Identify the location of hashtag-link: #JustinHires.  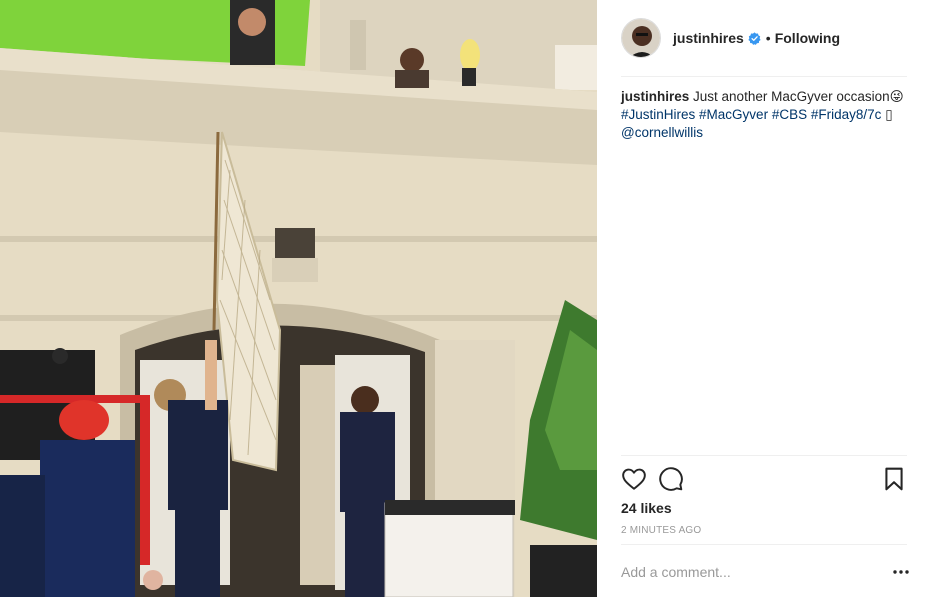
(658, 114).